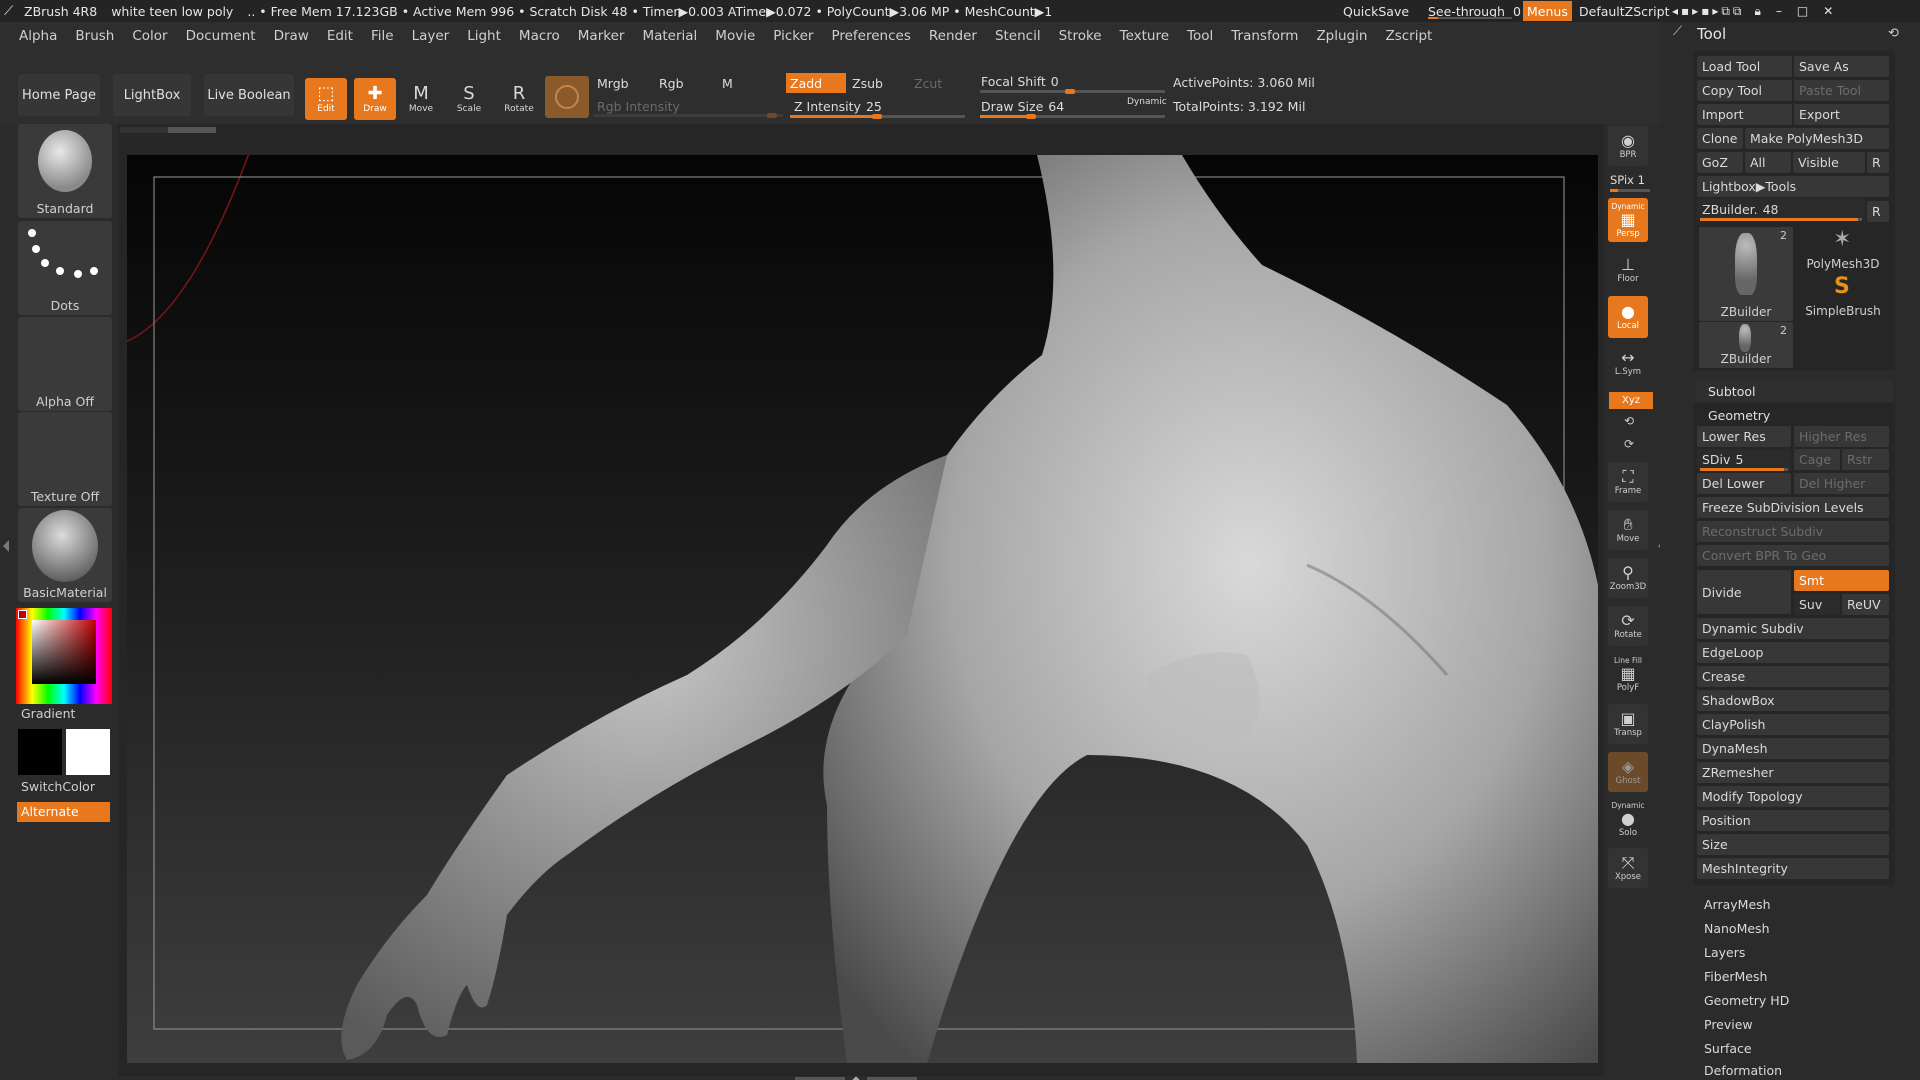 The height and width of the screenshot is (1080, 1920). Describe the element at coordinates (1746, 345) in the screenshot. I see `tool-thumb-zbuilder-2: 2 ZBuilder` at that location.